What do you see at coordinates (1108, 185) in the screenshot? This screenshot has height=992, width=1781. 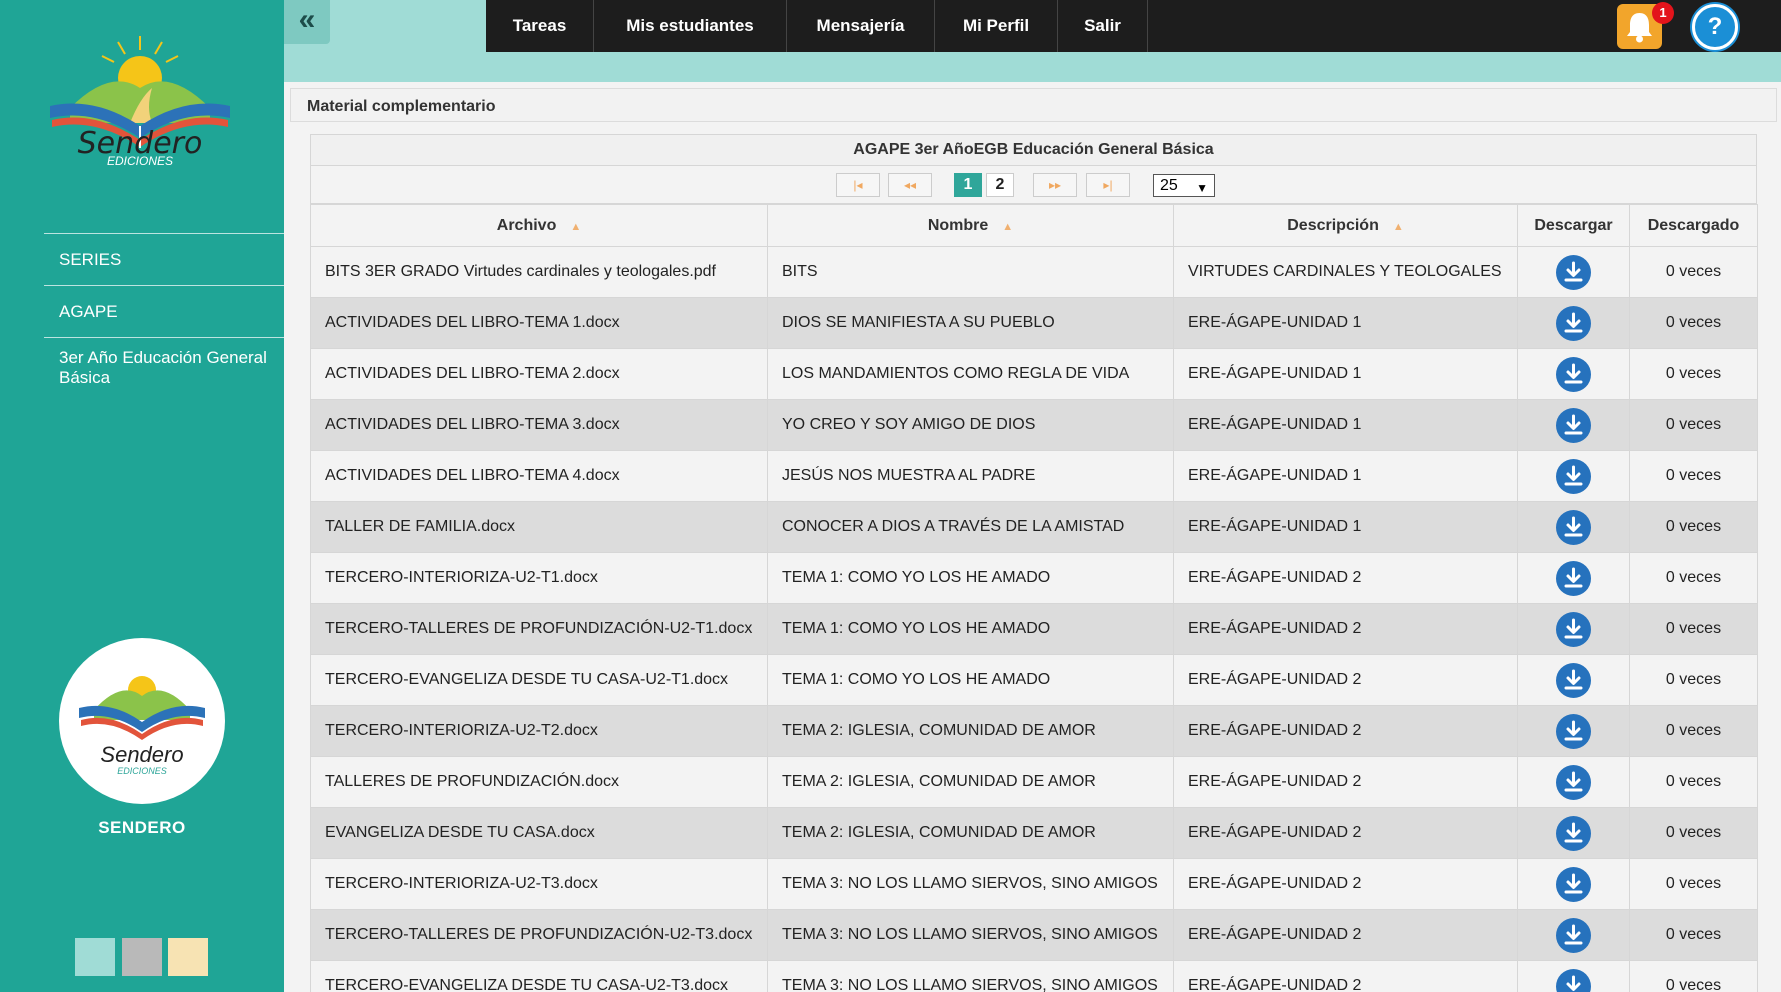 I see `pager-last-icon: ▸|` at bounding box center [1108, 185].